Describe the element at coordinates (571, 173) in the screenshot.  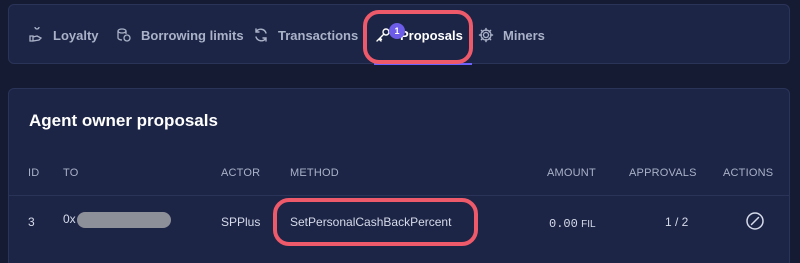
I see `column-header-amount: AMOUNT` at that location.